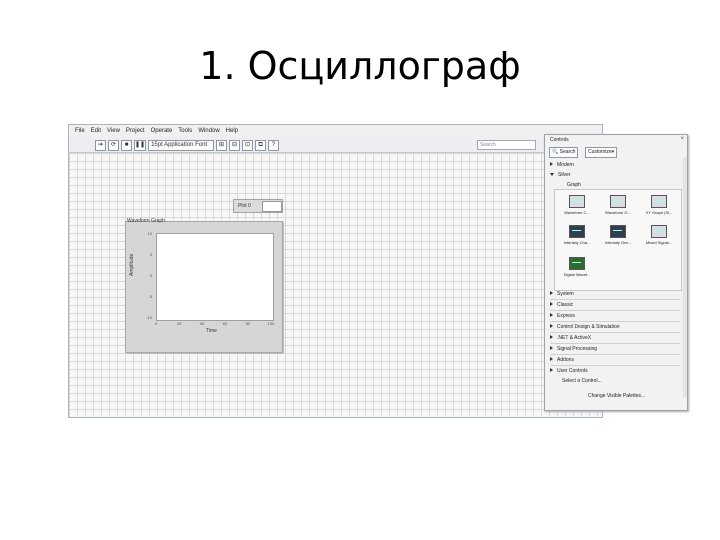 The image size is (720, 540). What do you see at coordinates (555, 152) in the screenshot?
I see `search-icon: 🔍` at bounding box center [555, 152].